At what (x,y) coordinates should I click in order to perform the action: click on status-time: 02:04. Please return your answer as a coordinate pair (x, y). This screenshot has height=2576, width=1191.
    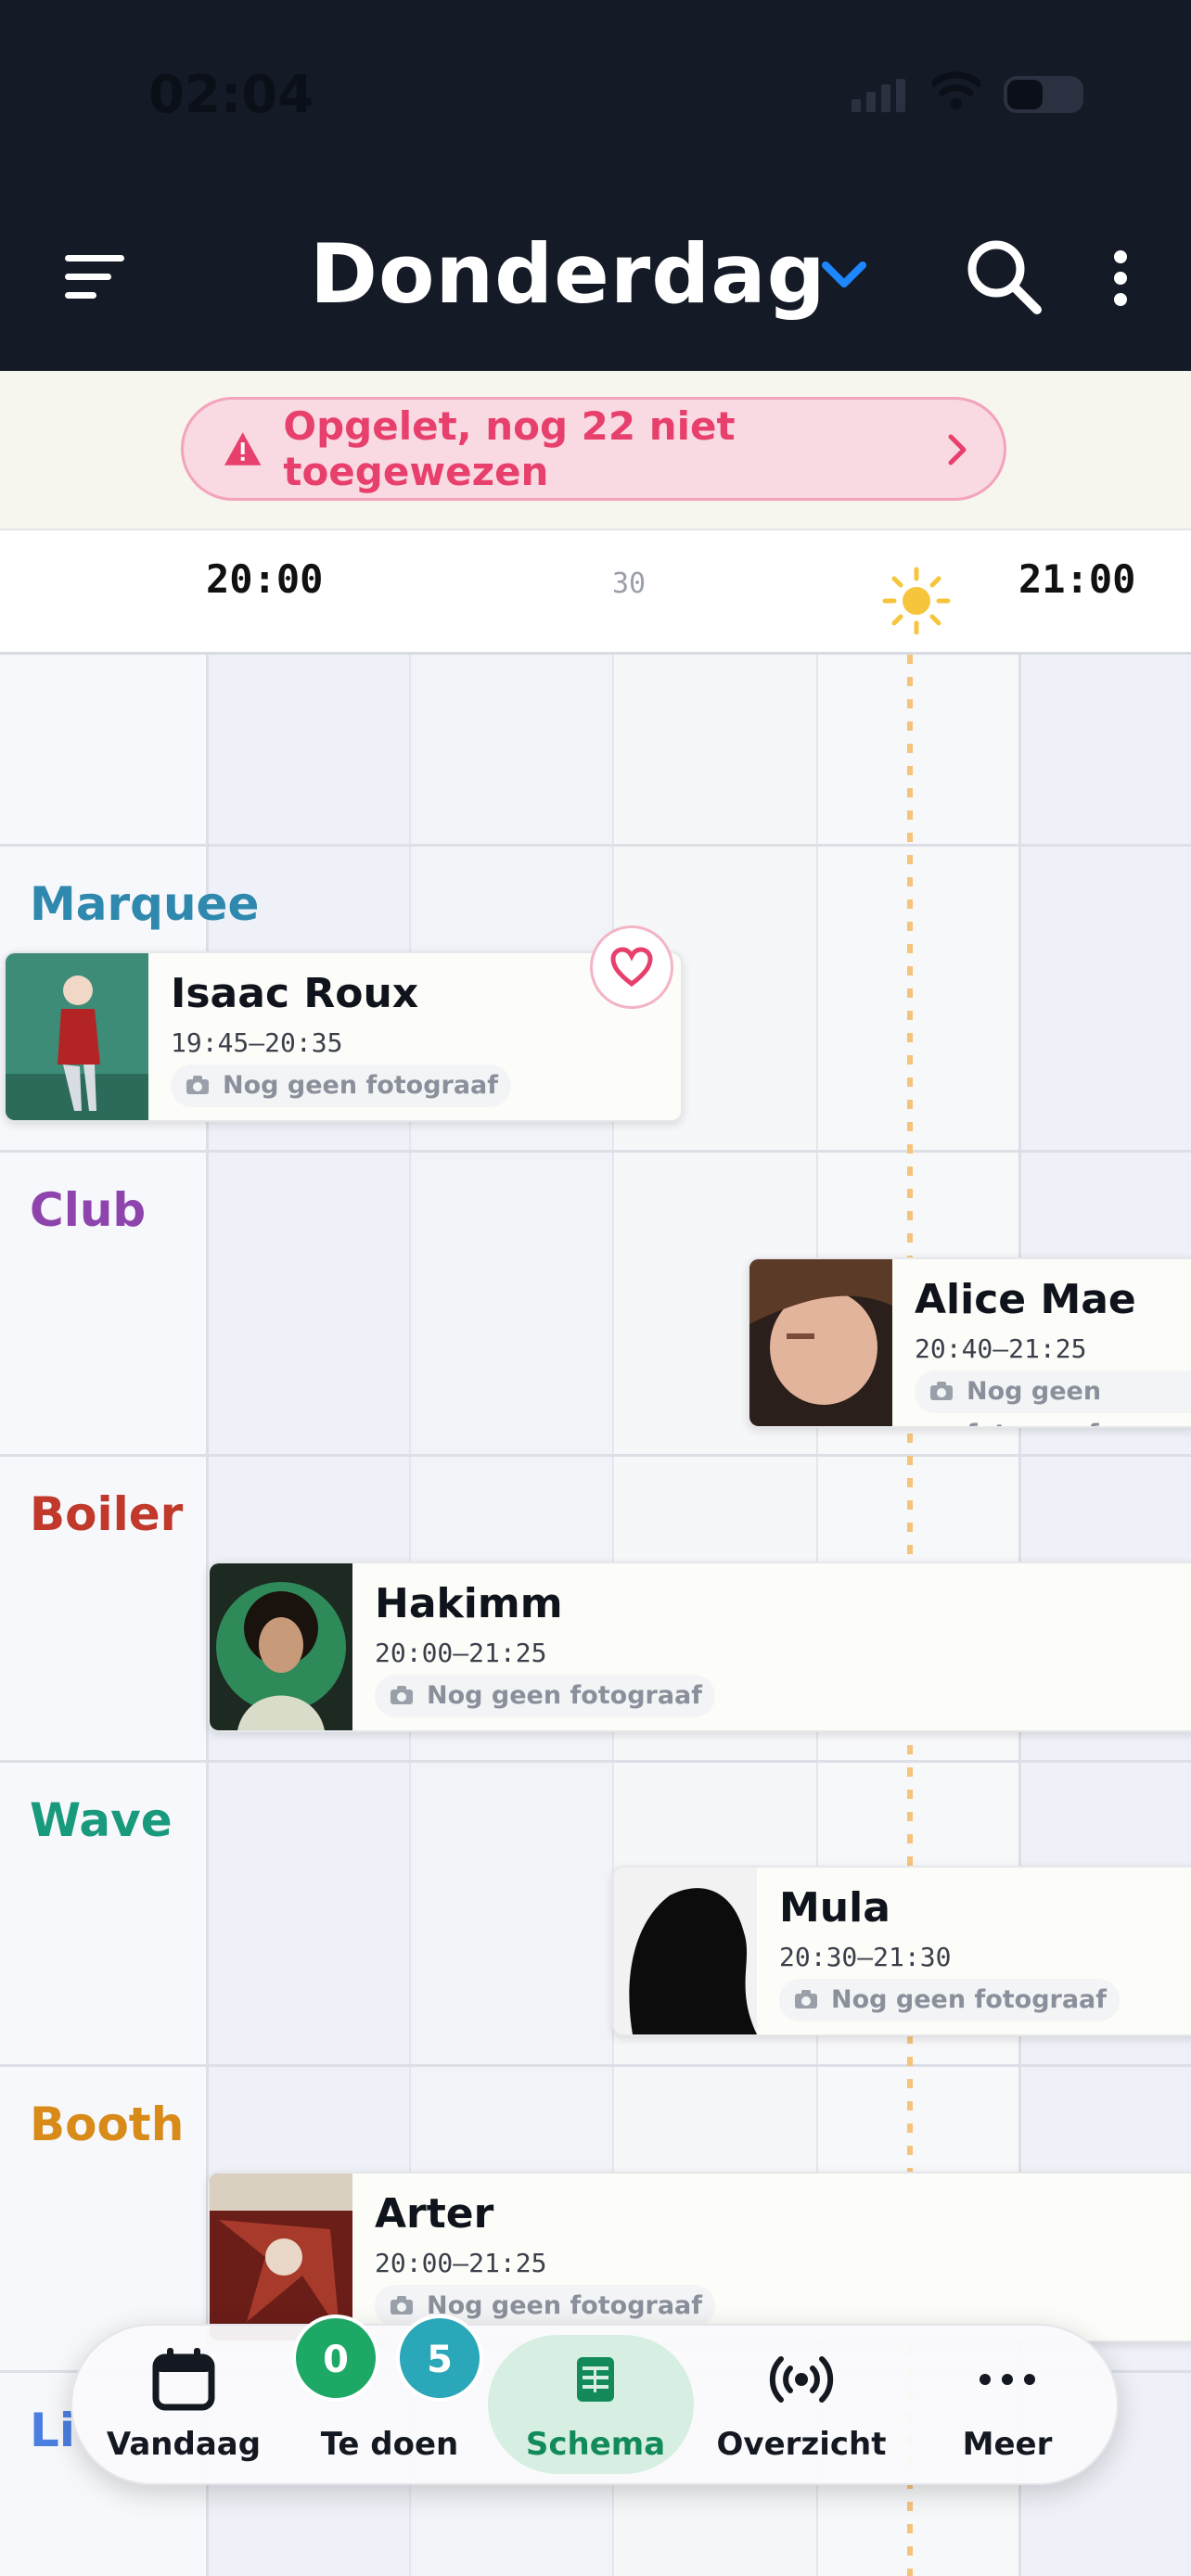
    Looking at the image, I should click on (231, 95).